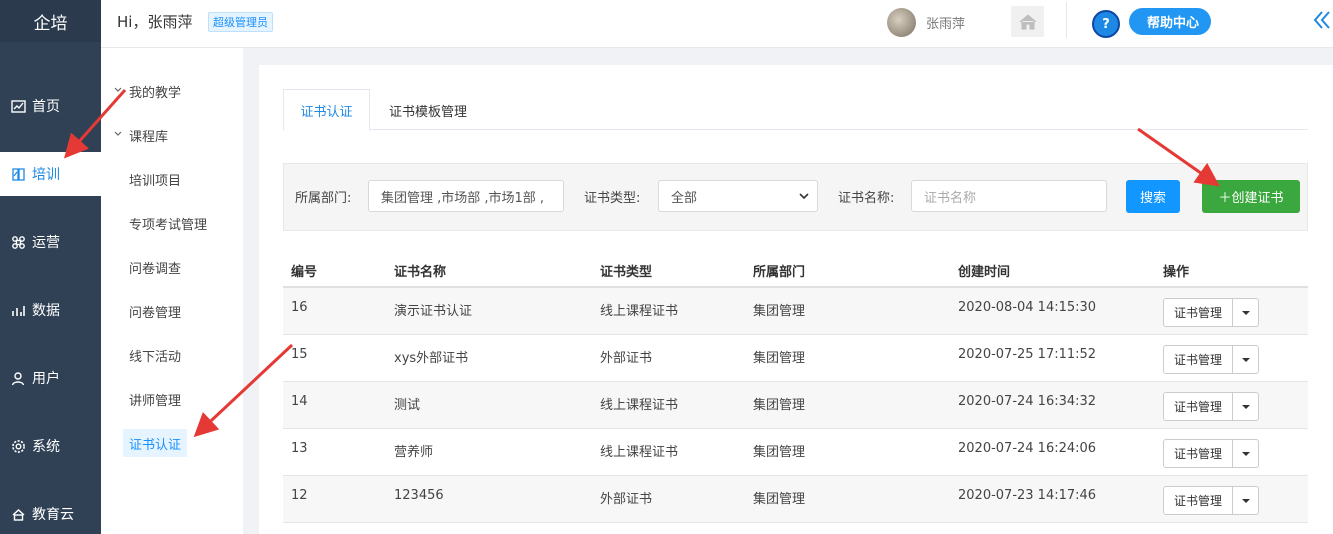 This screenshot has width=1333, height=534. Describe the element at coordinates (738, 196) in the screenshot. I see `type-select: 全部` at that location.